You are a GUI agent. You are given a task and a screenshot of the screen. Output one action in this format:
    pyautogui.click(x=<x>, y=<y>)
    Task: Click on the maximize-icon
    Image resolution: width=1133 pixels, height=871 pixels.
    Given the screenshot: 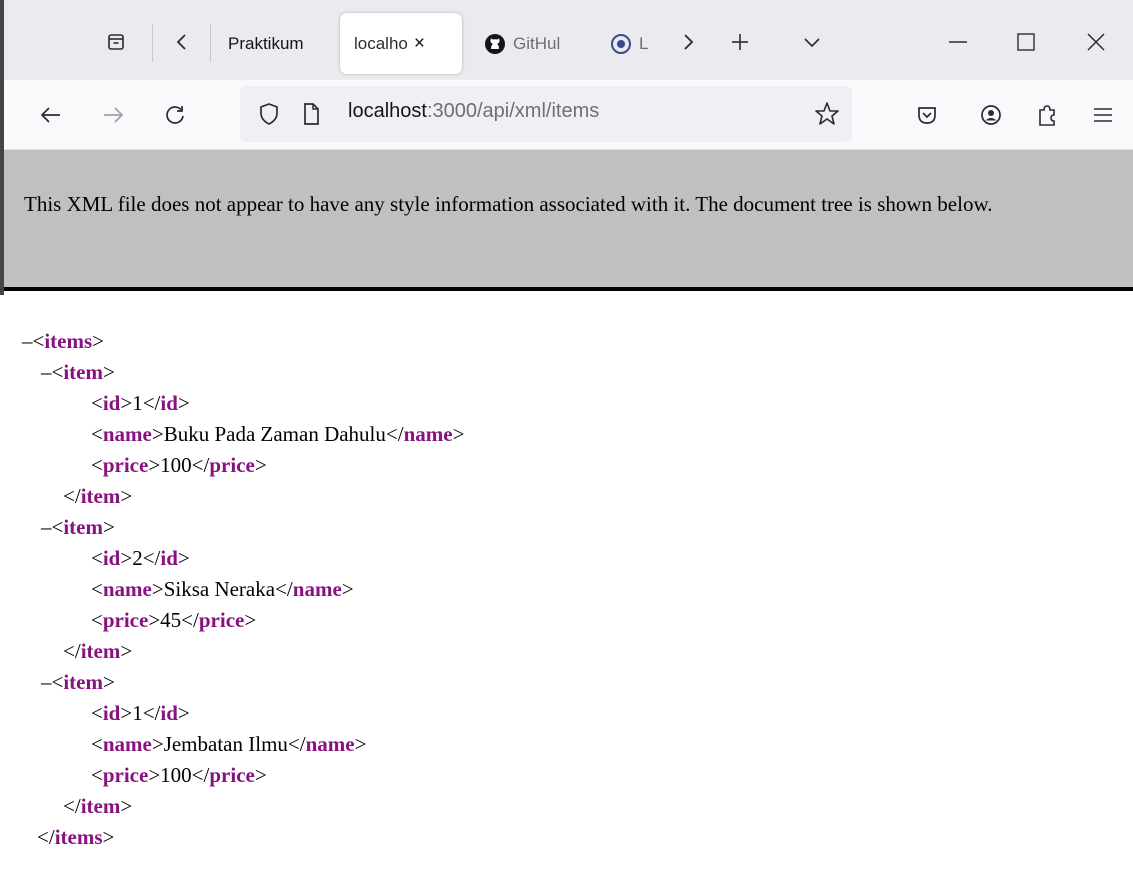 What is the action you would take?
    pyautogui.click(x=1026, y=42)
    